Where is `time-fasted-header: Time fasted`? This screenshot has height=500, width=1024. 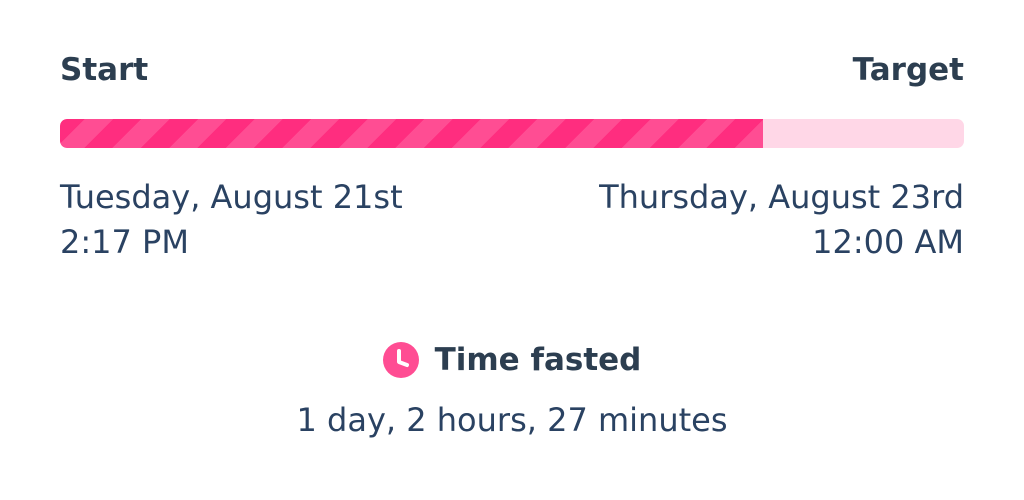
time-fasted-header: Time fasted is located at coordinates (512, 360).